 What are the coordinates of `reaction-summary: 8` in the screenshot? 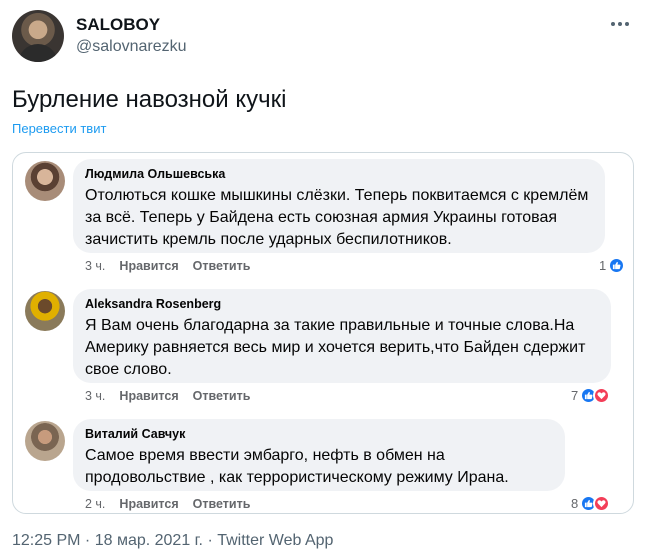 It's located at (591, 503).